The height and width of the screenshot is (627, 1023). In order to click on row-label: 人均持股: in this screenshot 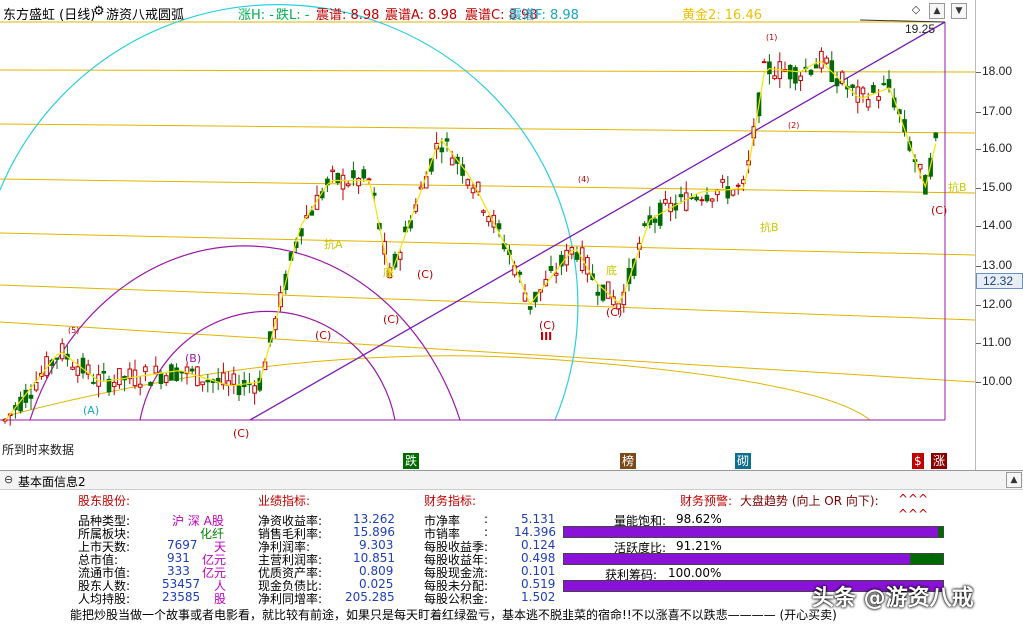, I will do `click(104, 599)`.